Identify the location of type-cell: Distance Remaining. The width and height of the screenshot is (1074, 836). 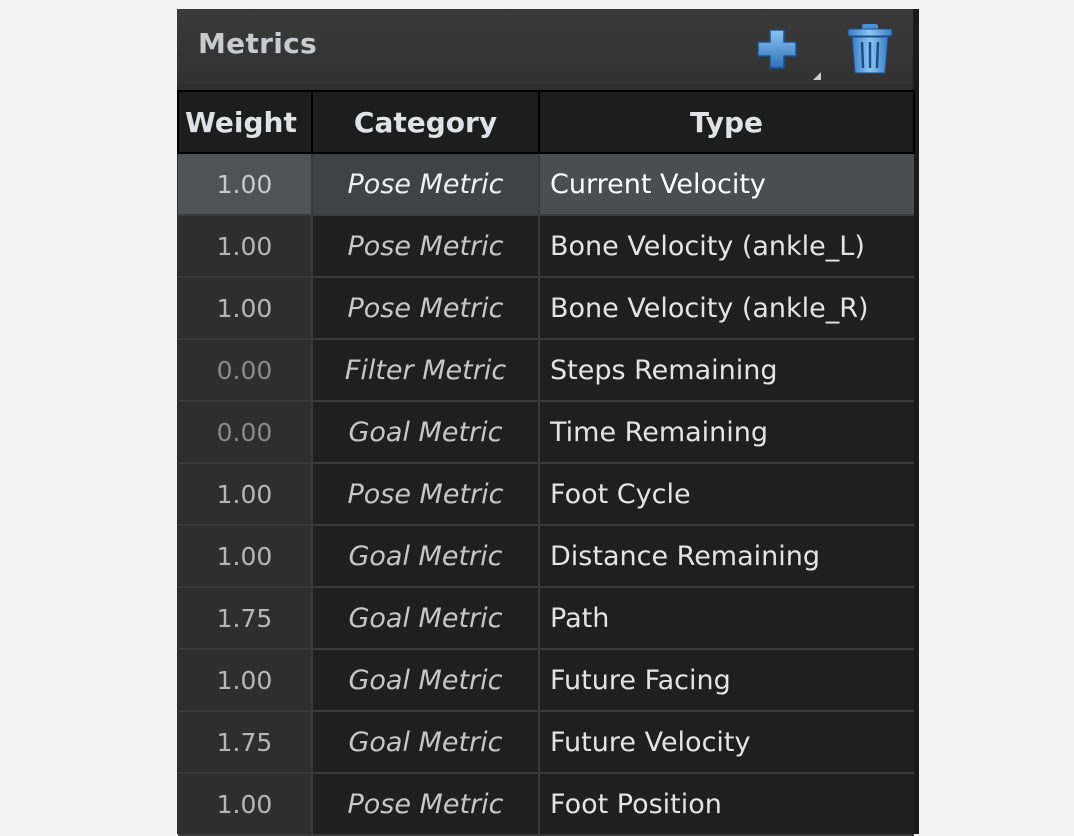
(726, 556).